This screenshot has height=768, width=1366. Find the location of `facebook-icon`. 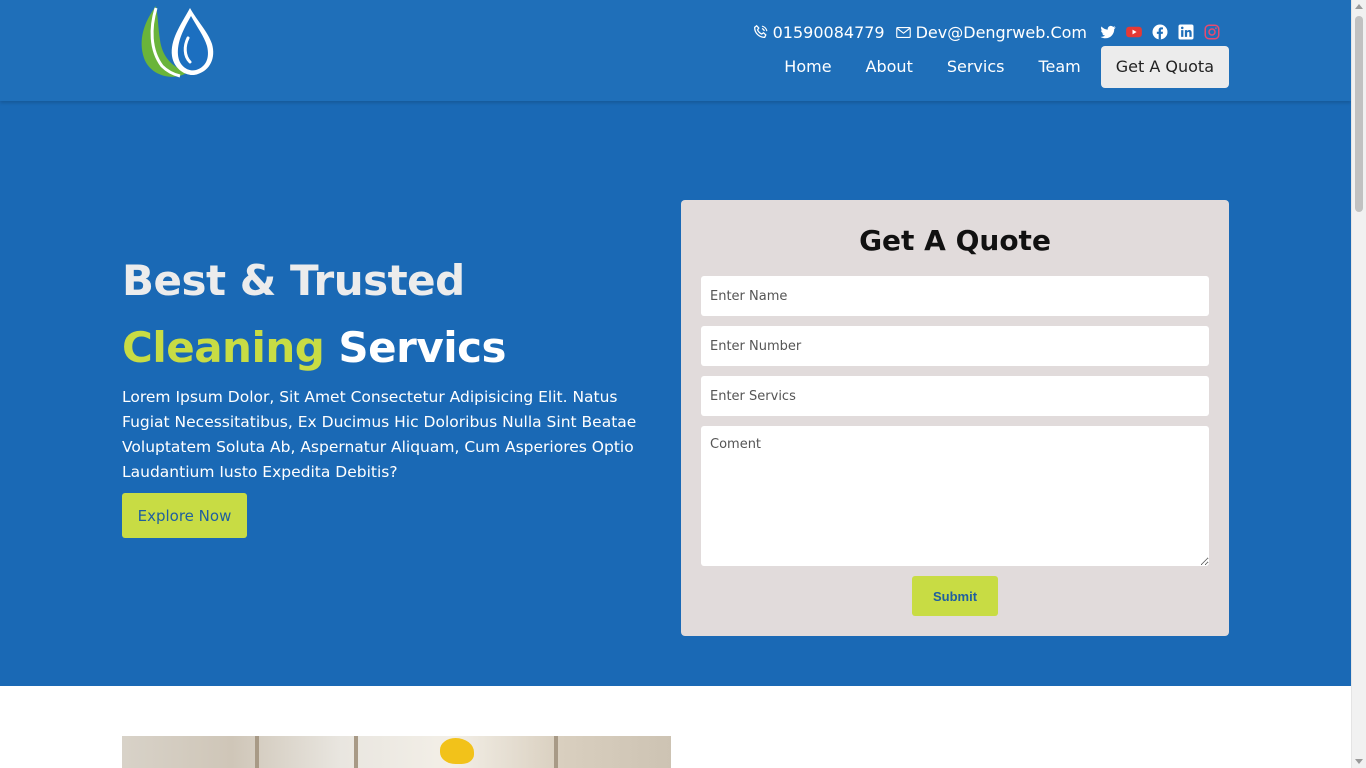

facebook-icon is located at coordinates (1160, 32).